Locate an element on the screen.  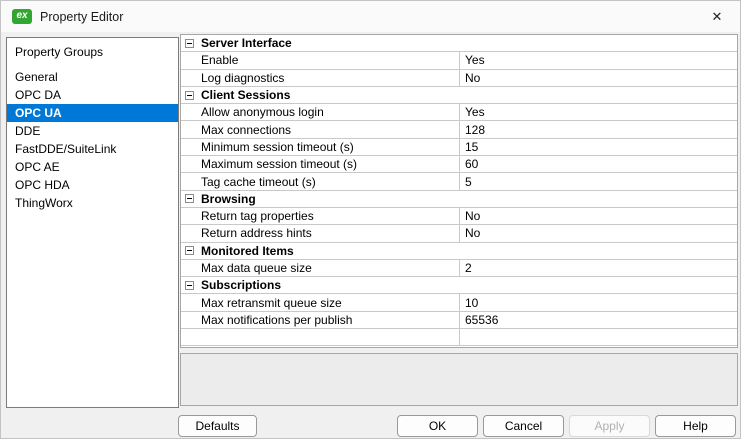
group-row-browsing: Browsing is located at coordinates (459, 199).